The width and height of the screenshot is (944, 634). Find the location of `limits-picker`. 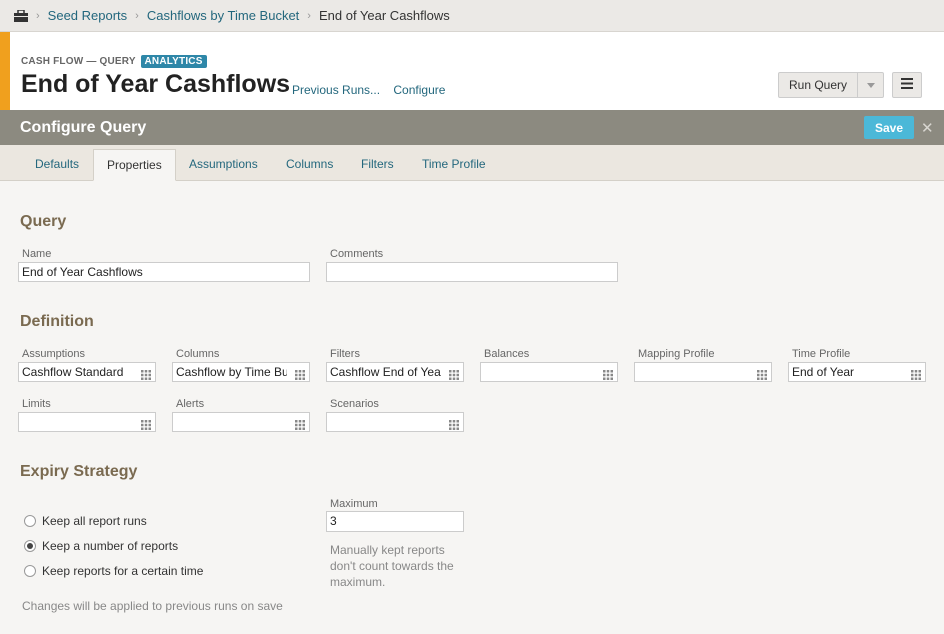

limits-picker is located at coordinates (87, 422).